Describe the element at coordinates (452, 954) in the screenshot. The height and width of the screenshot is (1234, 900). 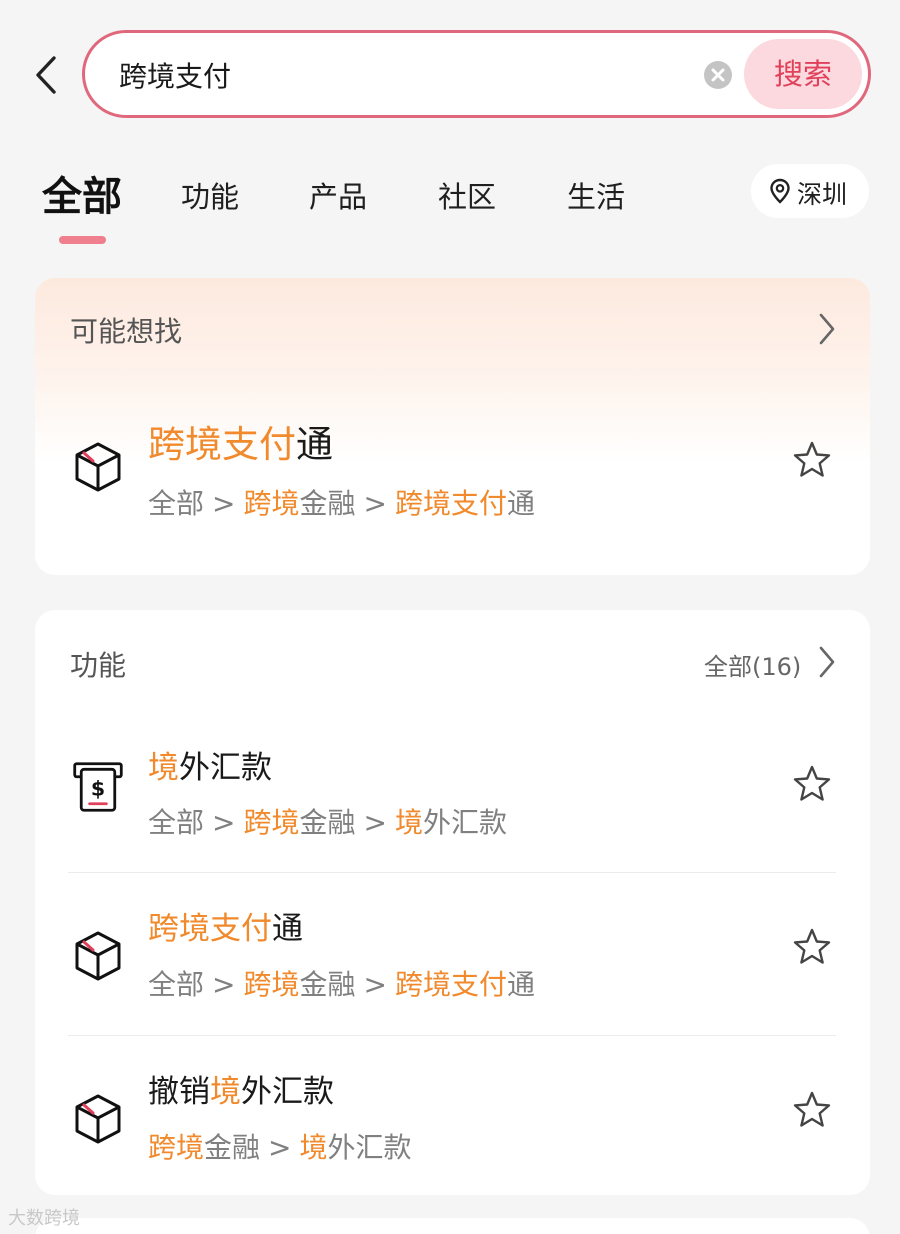
I see `function-item: 跨境支付通 全部 > 跨境金融 > 跨境支付通` at that location.